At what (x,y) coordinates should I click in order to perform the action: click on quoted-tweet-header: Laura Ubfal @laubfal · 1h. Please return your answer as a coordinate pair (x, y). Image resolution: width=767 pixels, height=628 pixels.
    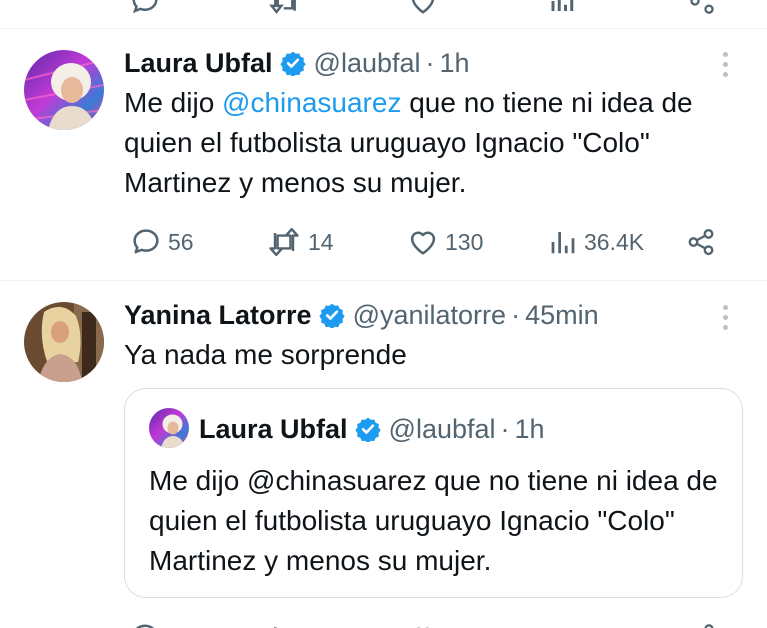
    Looking at the image, I should click on (372, 429).